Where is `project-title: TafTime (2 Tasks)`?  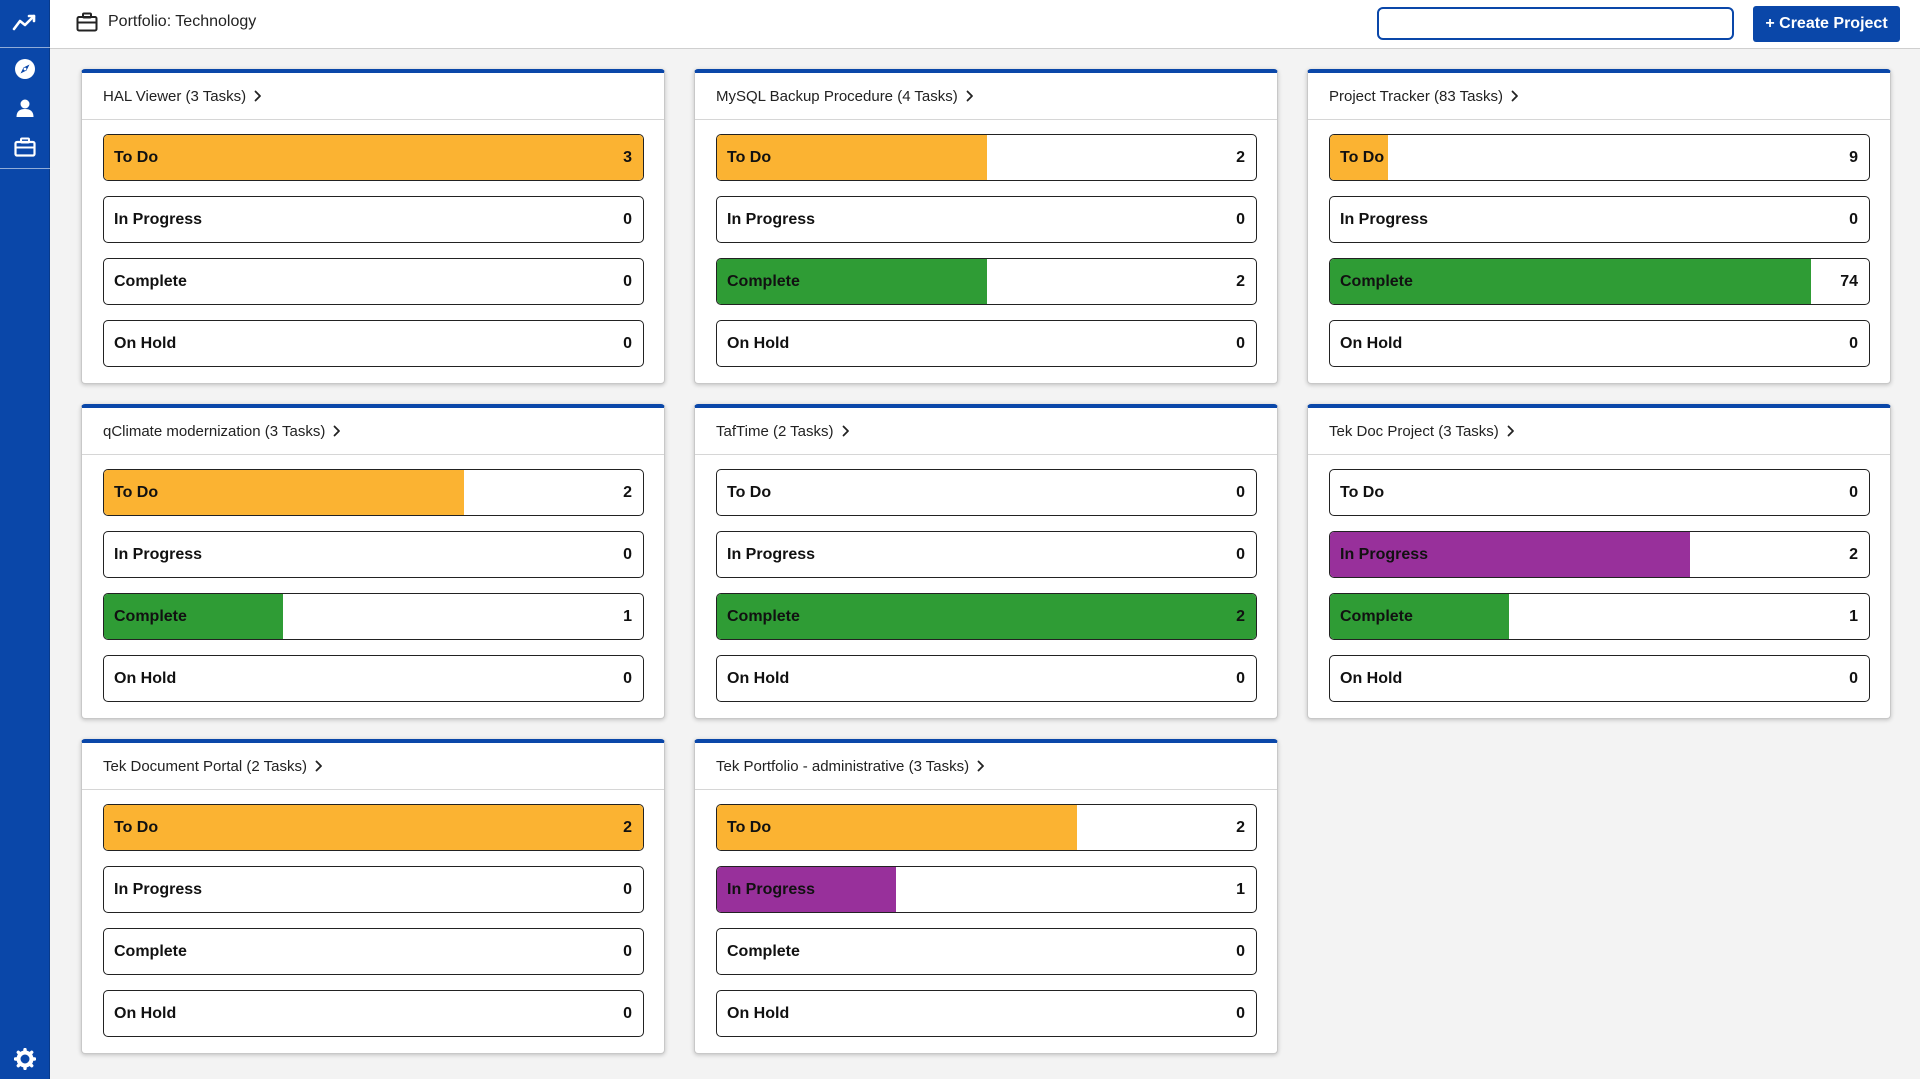 project-title: TafTime (2 Tasks) is located at coordinates (775, 431).